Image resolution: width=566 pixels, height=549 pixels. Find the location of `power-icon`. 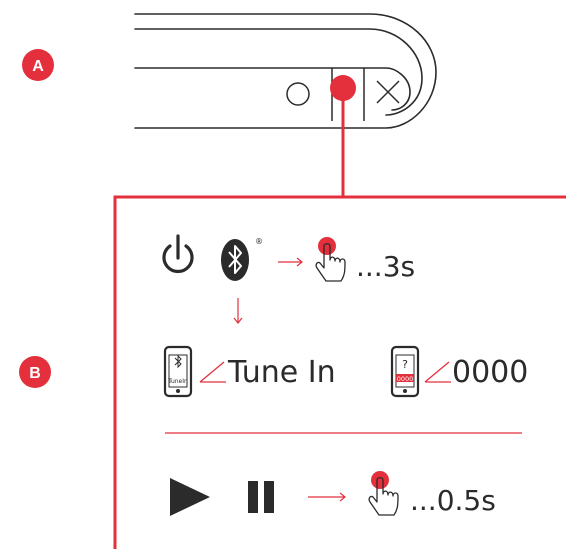

power-icon is located at coordinates (178, 254).